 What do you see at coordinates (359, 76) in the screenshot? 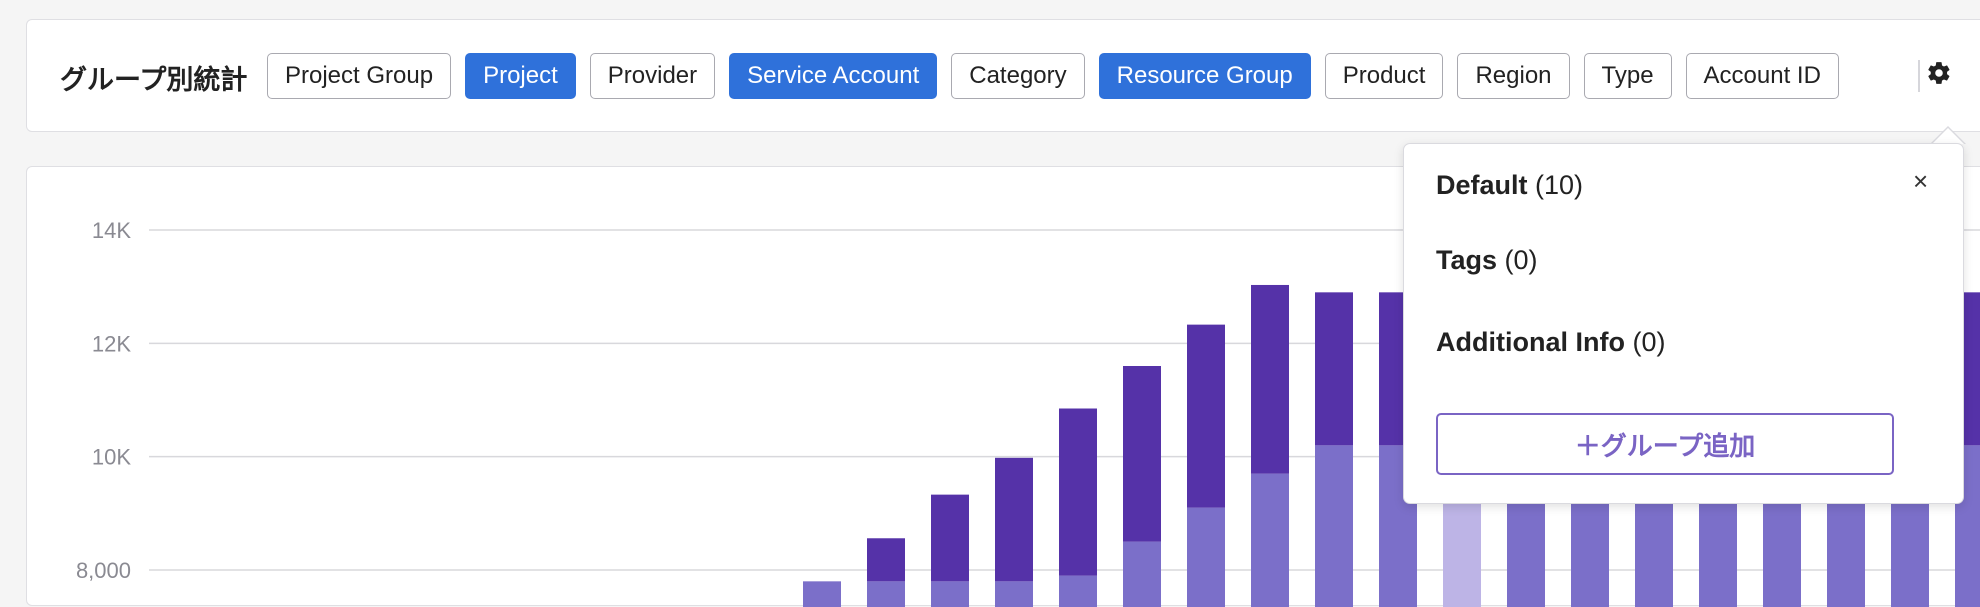
I see `group-chip-project-group: Project Group` at bounding box center [359, 76].